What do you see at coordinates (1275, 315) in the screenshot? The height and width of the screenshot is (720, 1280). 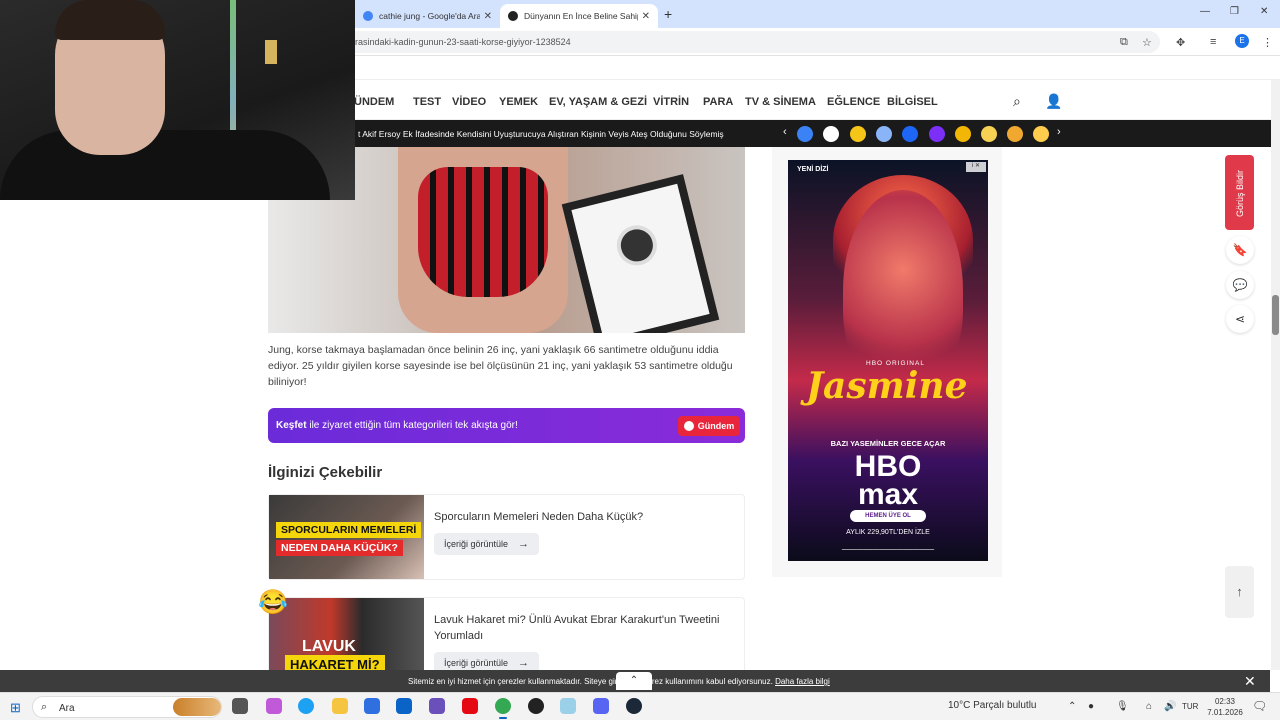 I see `scrollbar-thumb` at bounding box center [1275, 315].